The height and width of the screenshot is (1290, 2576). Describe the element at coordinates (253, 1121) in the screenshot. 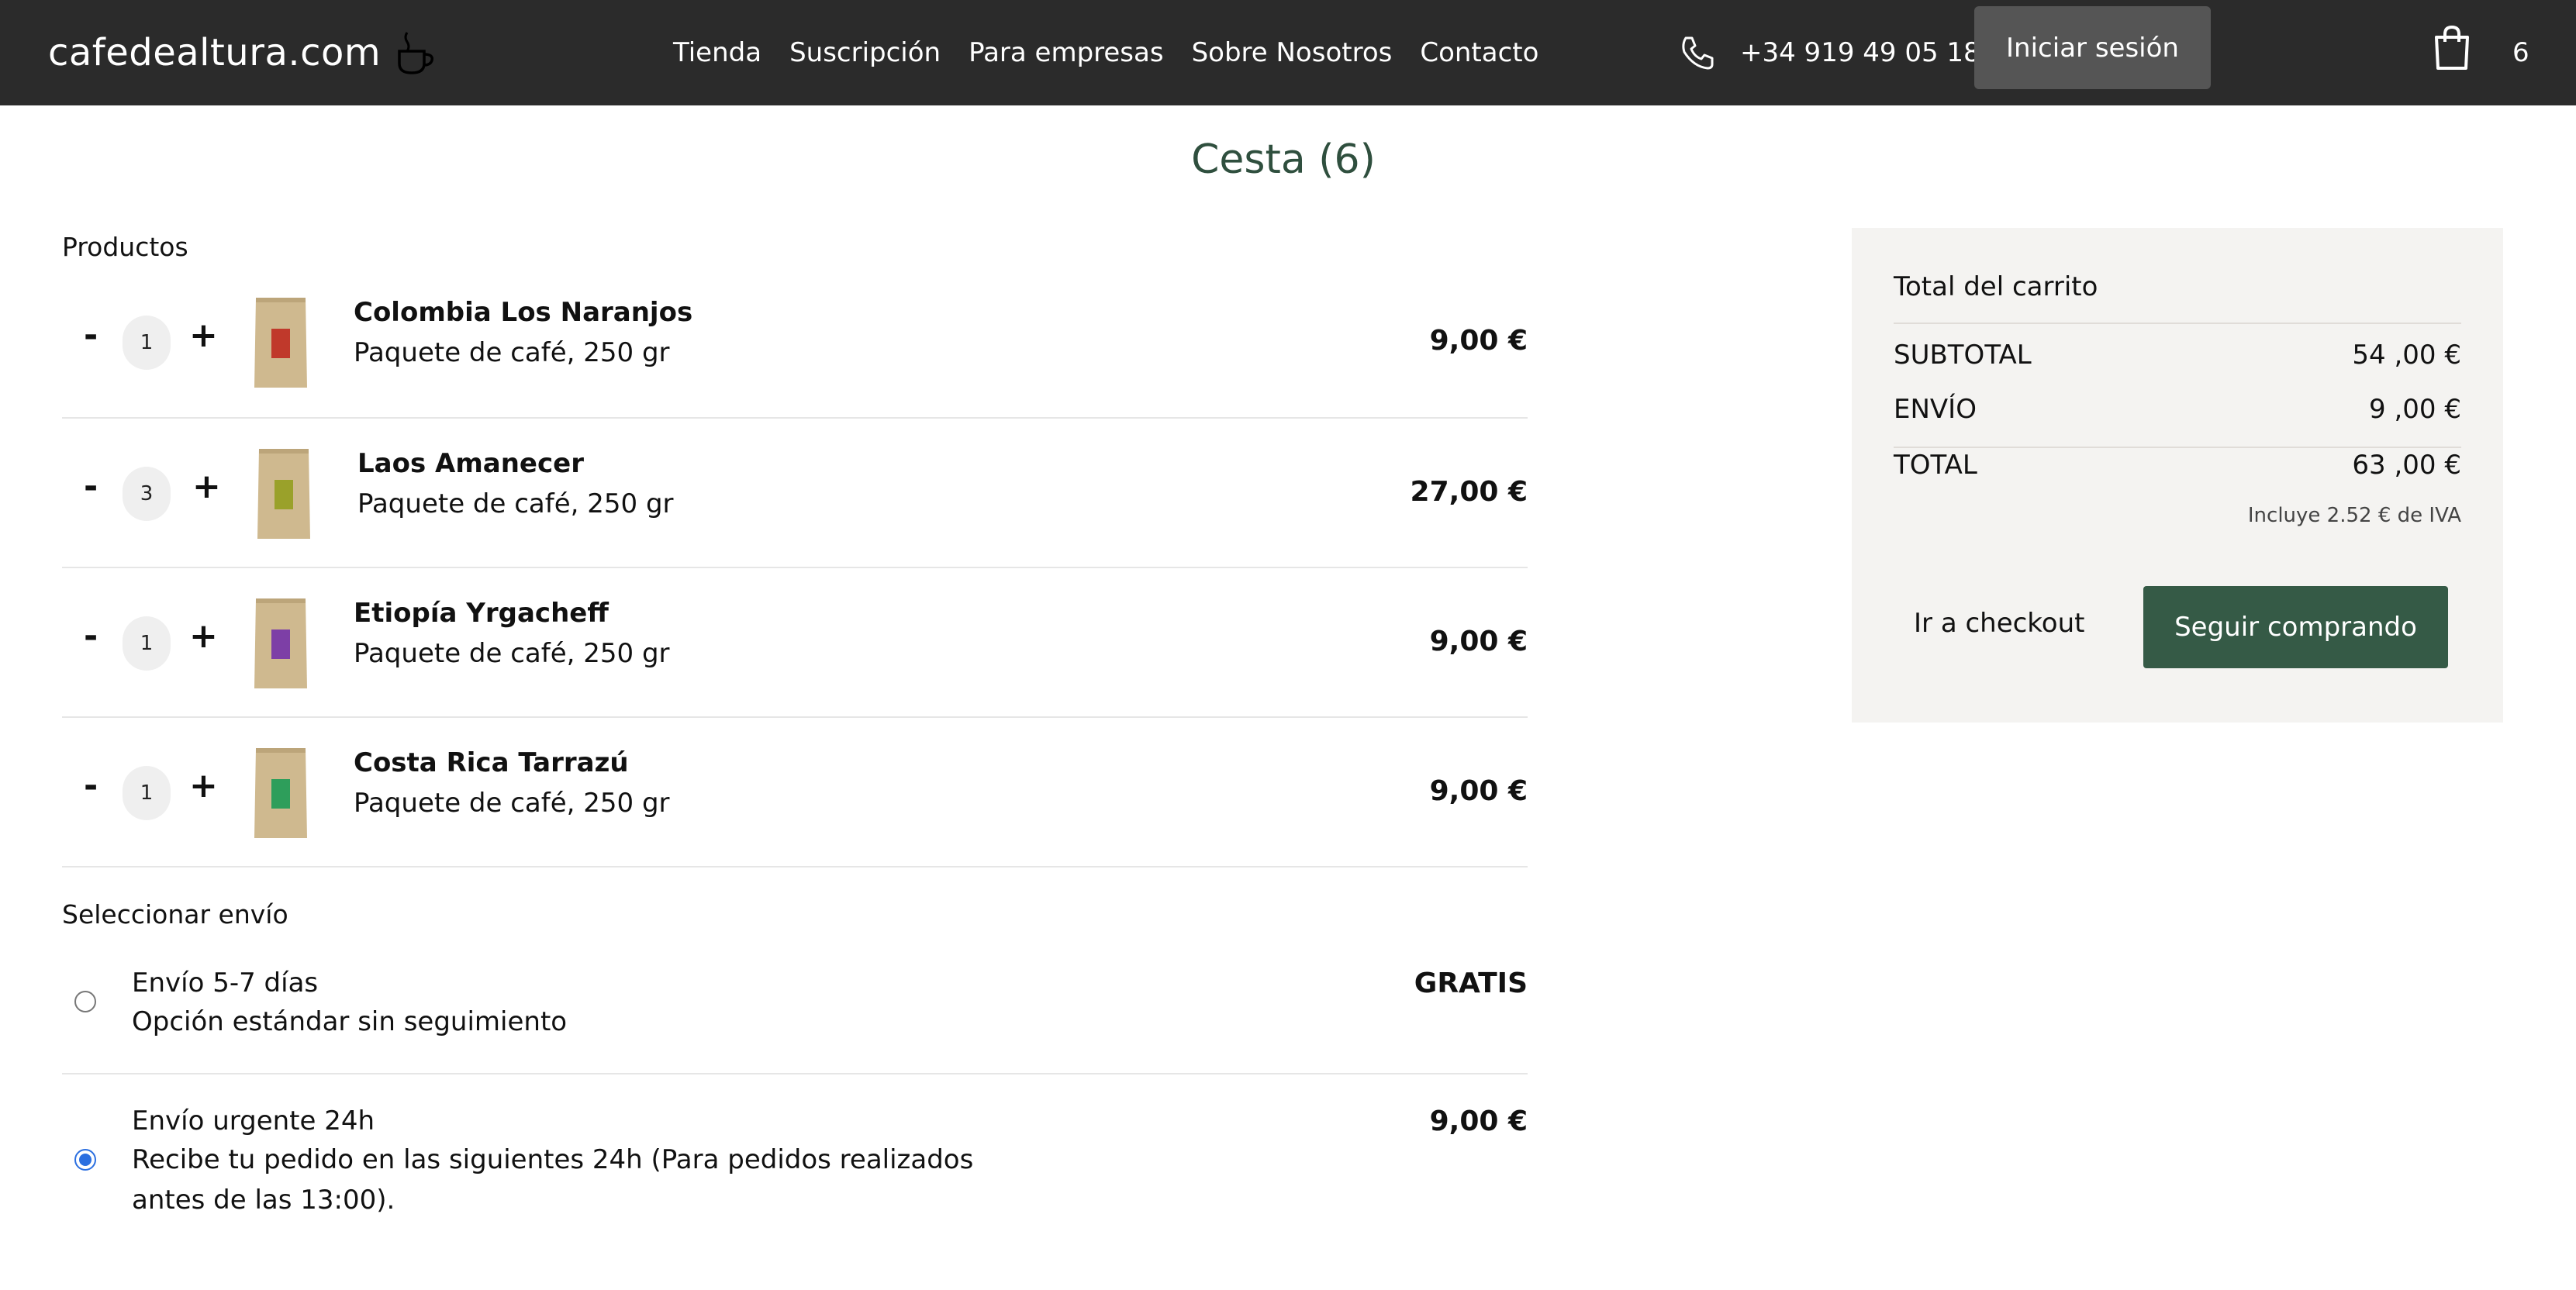

I see `shipping-option-title: Envío urgente 24h` at that location.